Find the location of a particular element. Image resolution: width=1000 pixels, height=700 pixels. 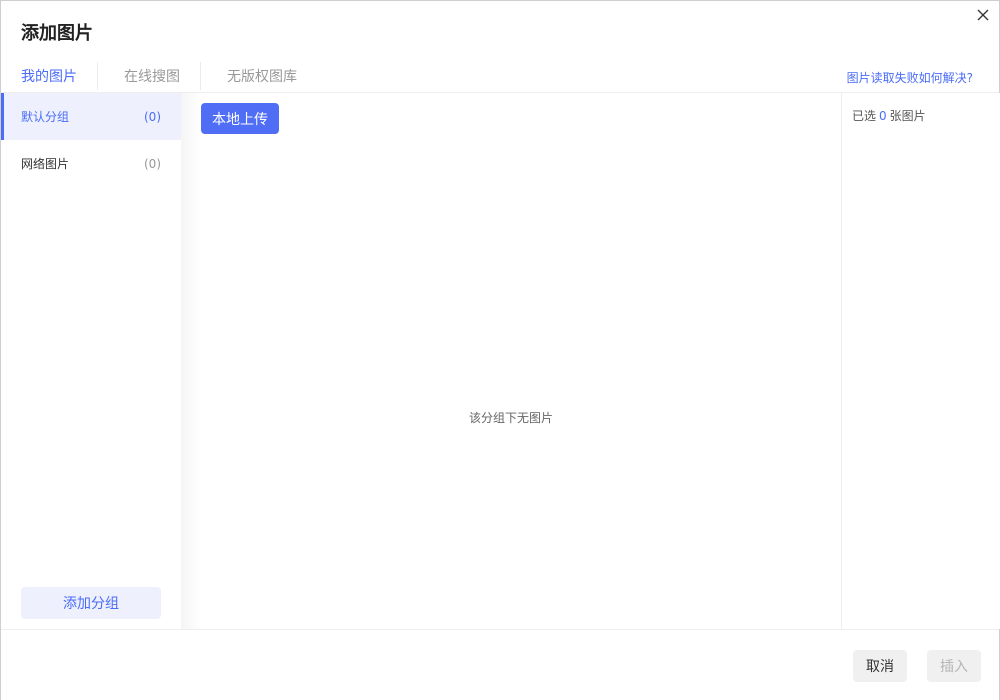

selected-count-info: 已选 0 张图片 is located at coordinates (889, 115).